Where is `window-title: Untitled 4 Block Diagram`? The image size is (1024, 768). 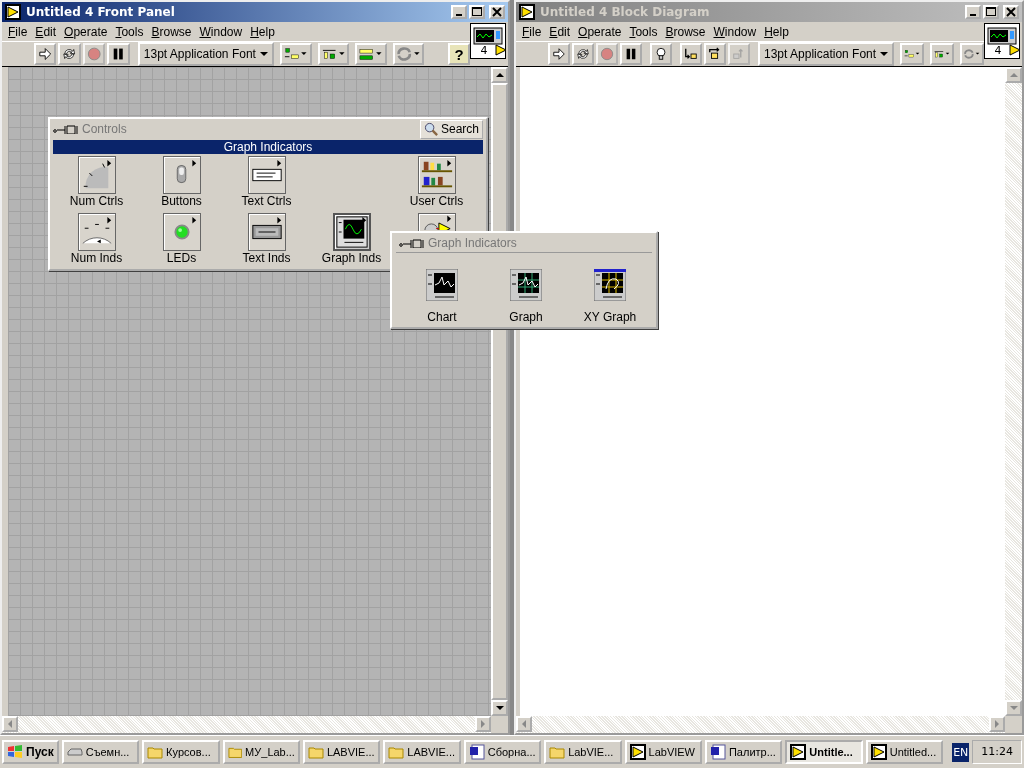
window-title: Untitled 4 Block Diagram is located at coordinates (625, 12).